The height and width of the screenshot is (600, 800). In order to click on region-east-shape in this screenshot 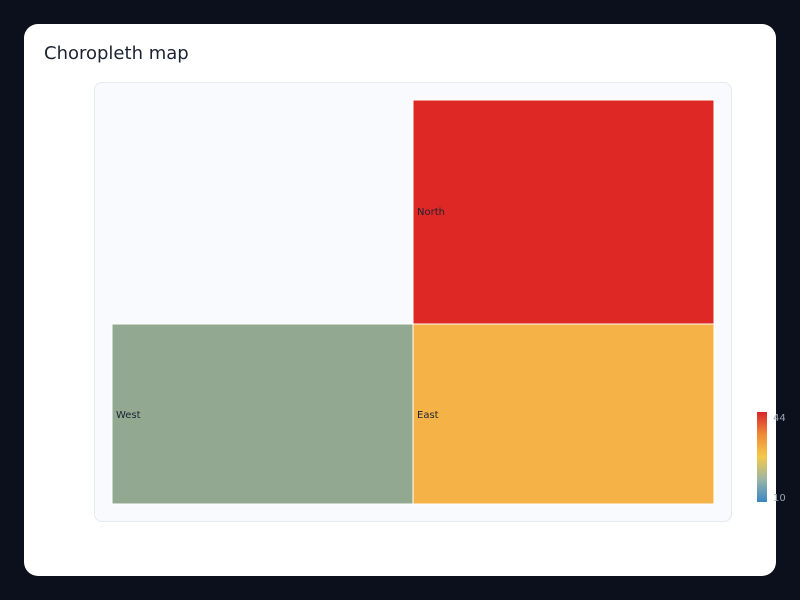, I will do `click(563, 414)`.